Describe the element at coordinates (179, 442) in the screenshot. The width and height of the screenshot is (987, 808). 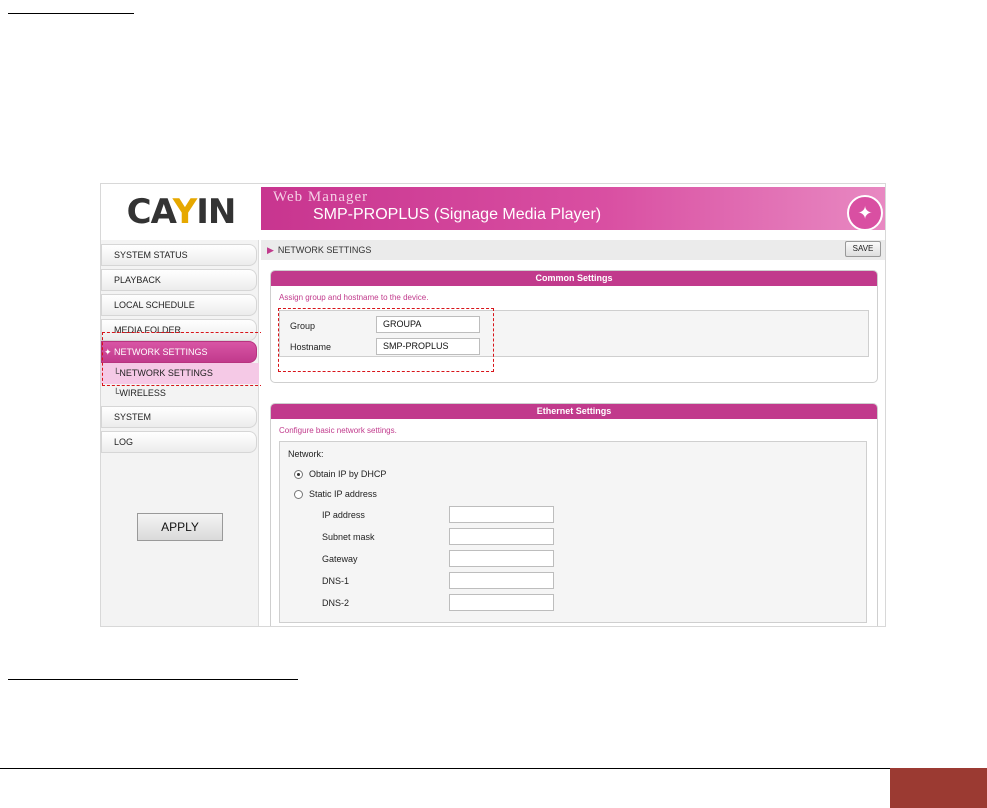
I see `sidebar-item-log: LOG` at that location.